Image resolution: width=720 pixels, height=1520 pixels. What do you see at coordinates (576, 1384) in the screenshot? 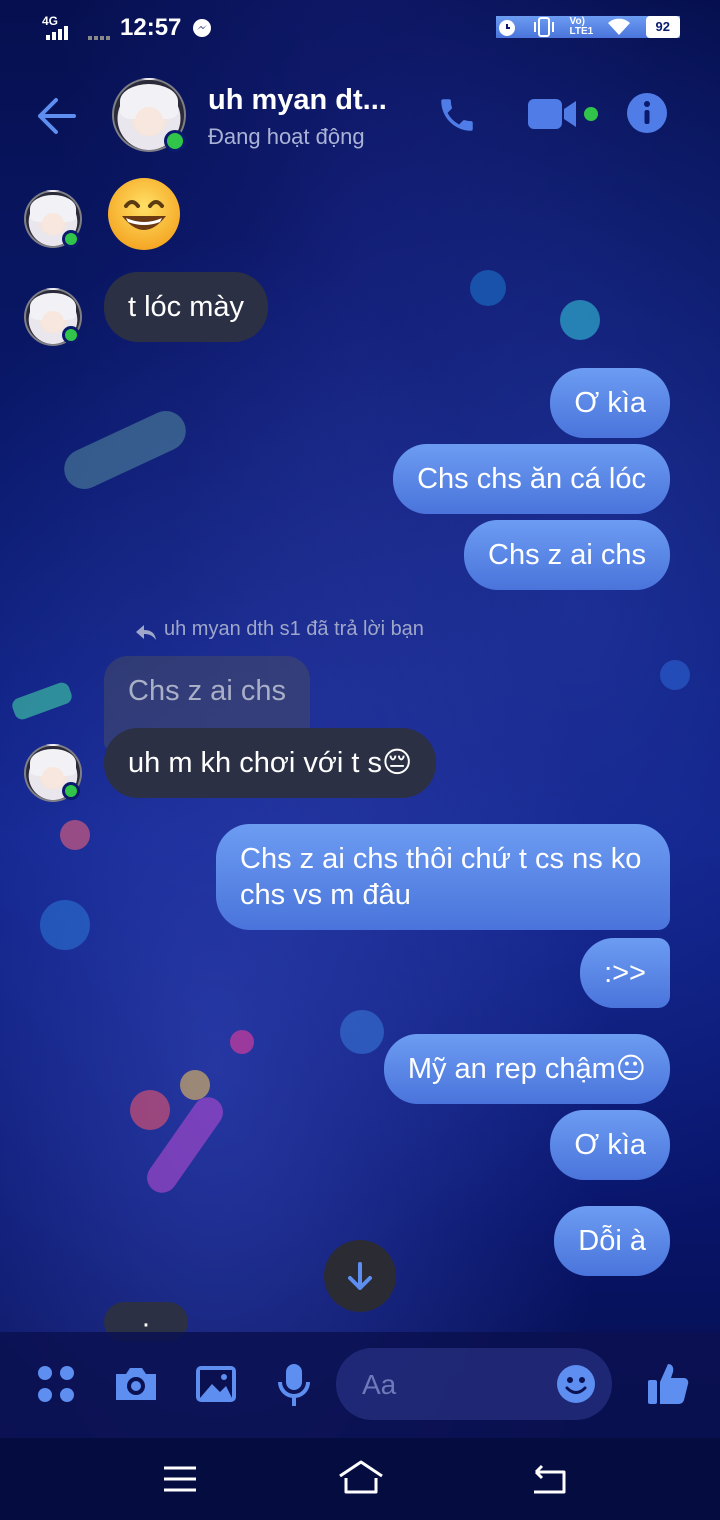
I see `emoji-icon` at bounding box center [576, 1384].